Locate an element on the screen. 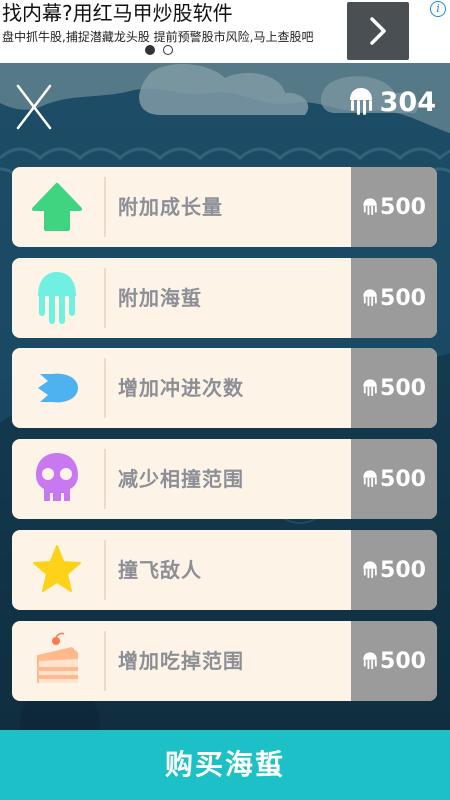  jellyfish-count: 304 is located at coordinates (407, 102).